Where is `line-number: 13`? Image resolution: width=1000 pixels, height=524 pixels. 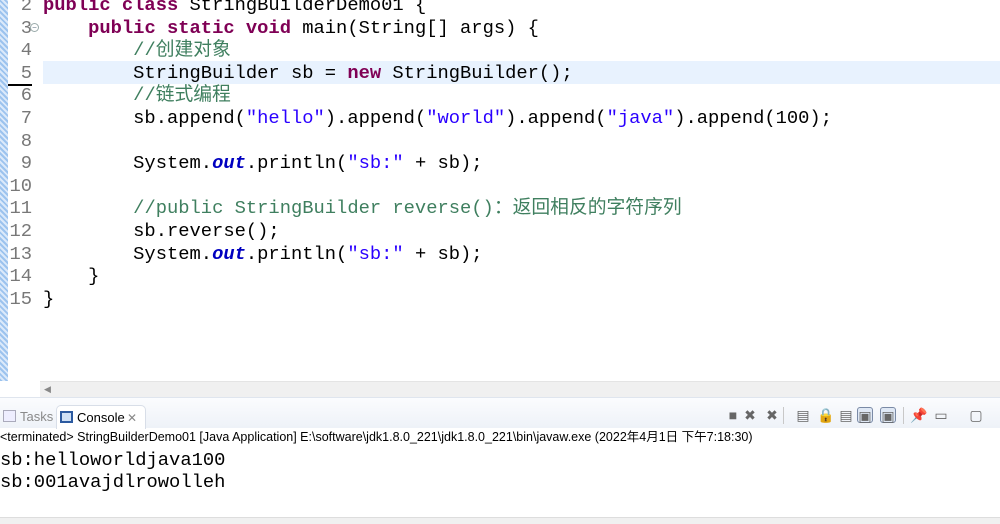 line-number: 13 is located at coordinates (20, 253).